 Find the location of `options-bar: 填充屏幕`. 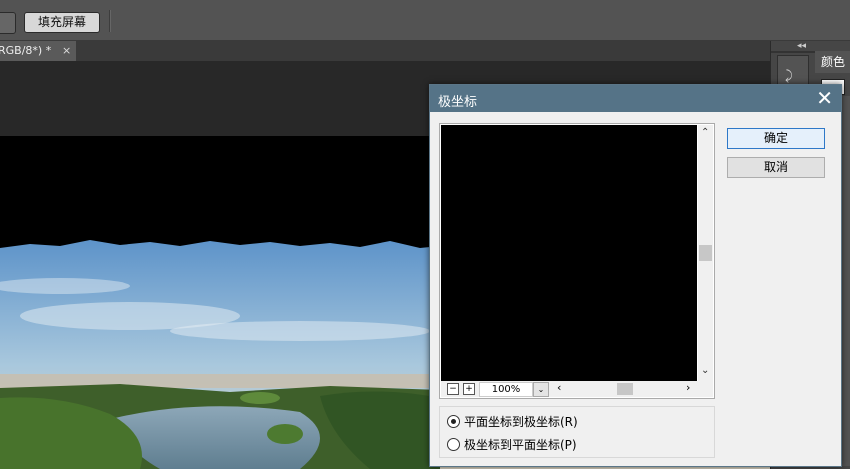

options-bar: 填充屏幕 is located at coordinates (425, 20).